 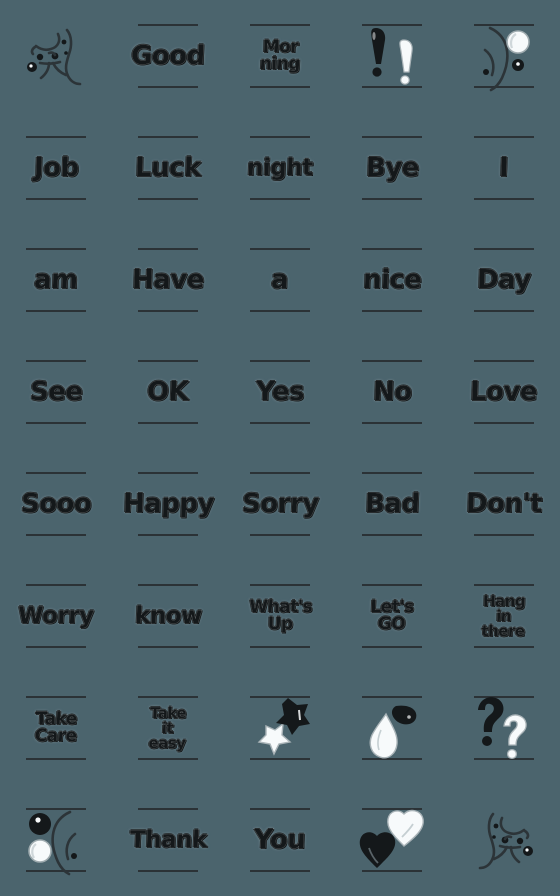 I want to click on doodle-face-left-icon, so click(x=56, y=56).